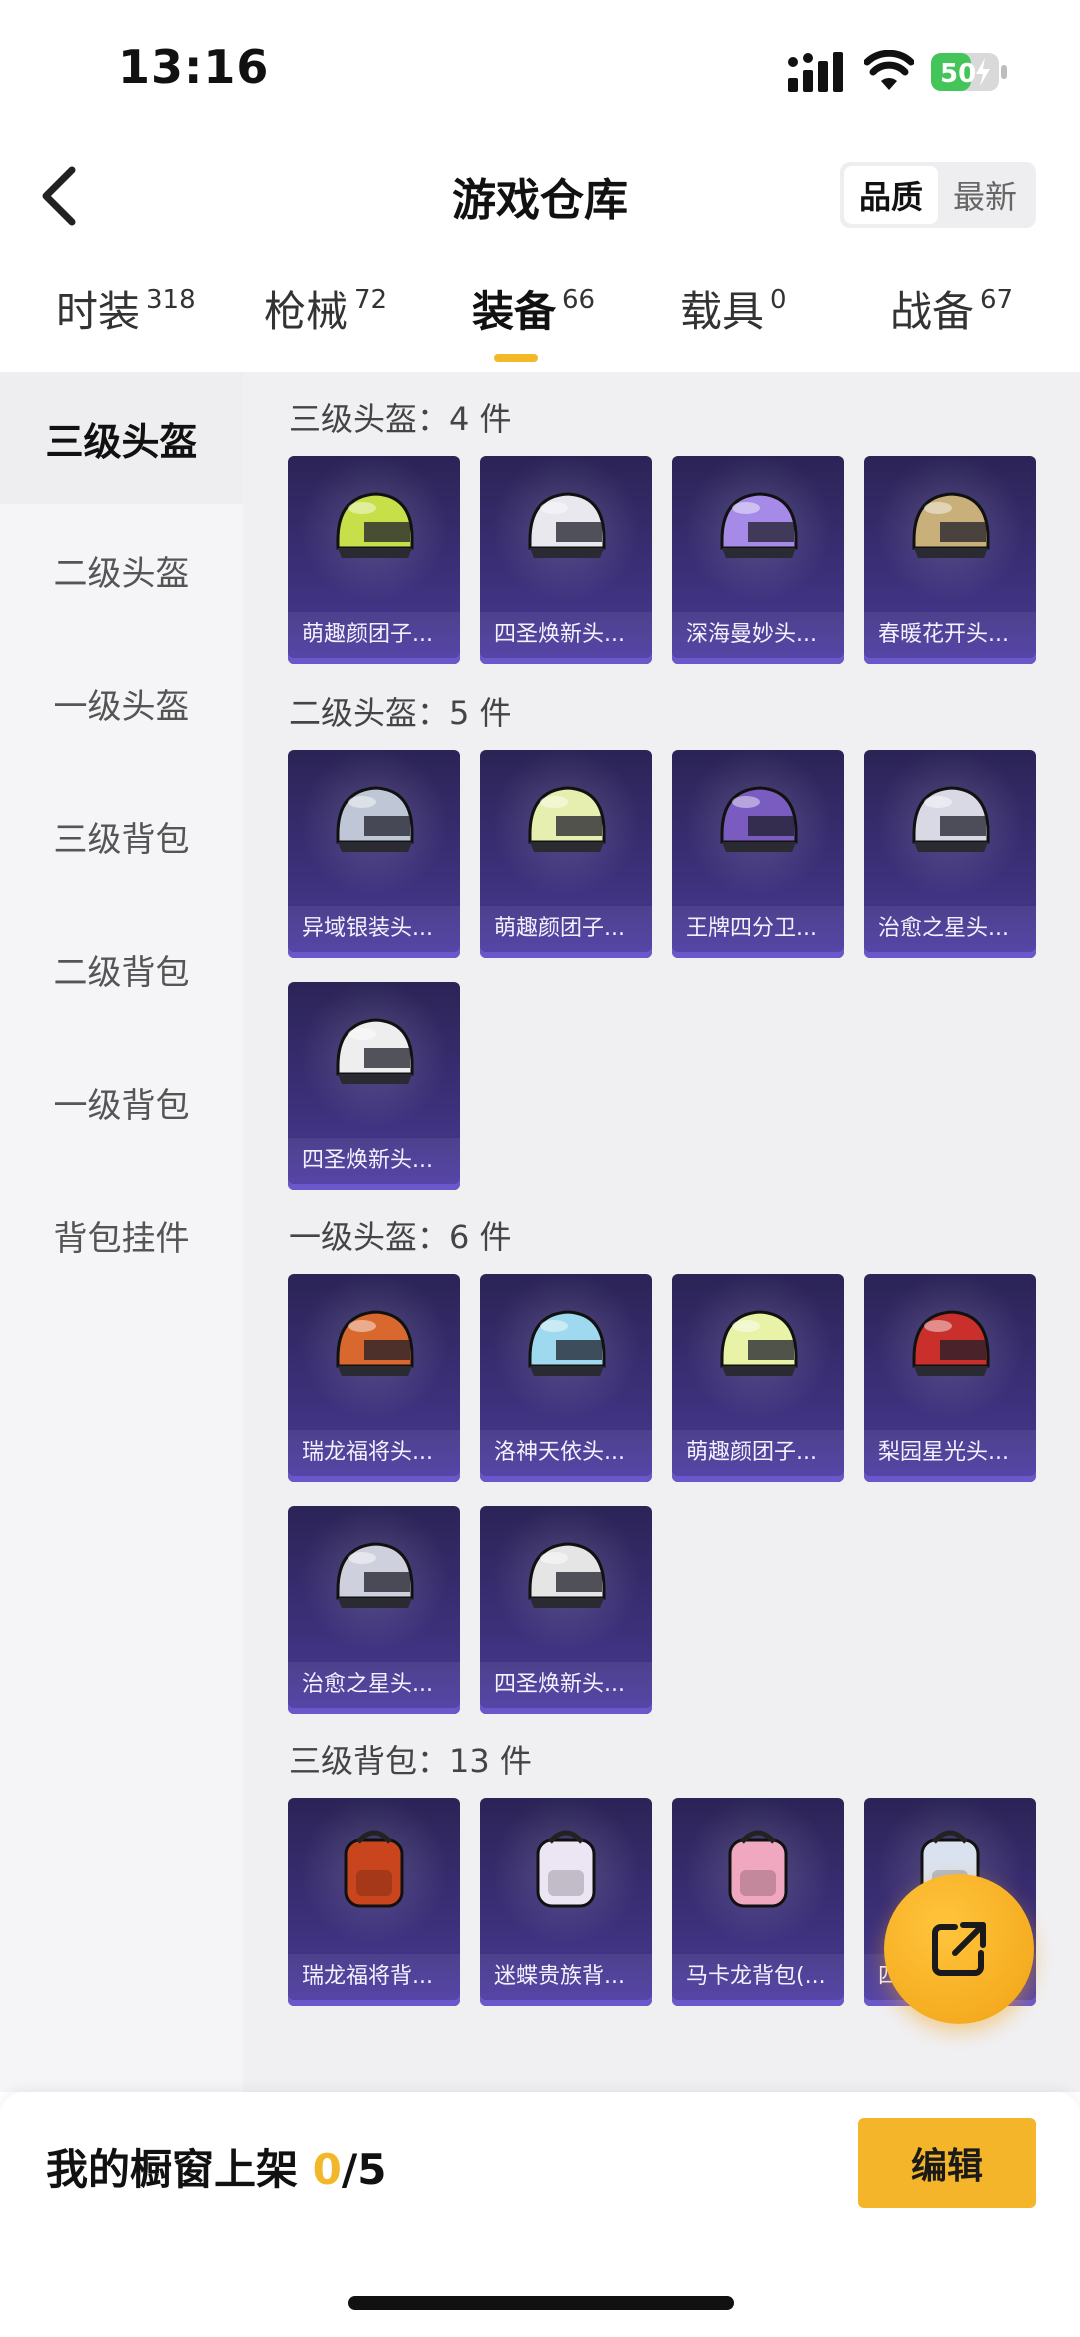 The image size is (1080, 2337). What do you see at coordinates (958, 74) in the screenshot?
I see `battery-level: 50` at bounding box center [958, 74].